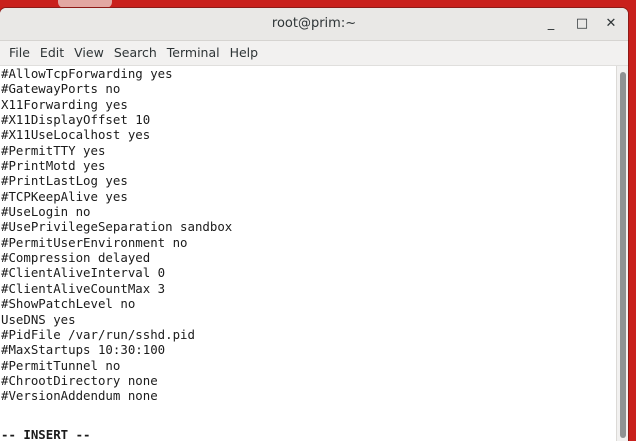  I want to click on terminal-line: #PidFile /var/run/sshd.pid, so click(98, 334).